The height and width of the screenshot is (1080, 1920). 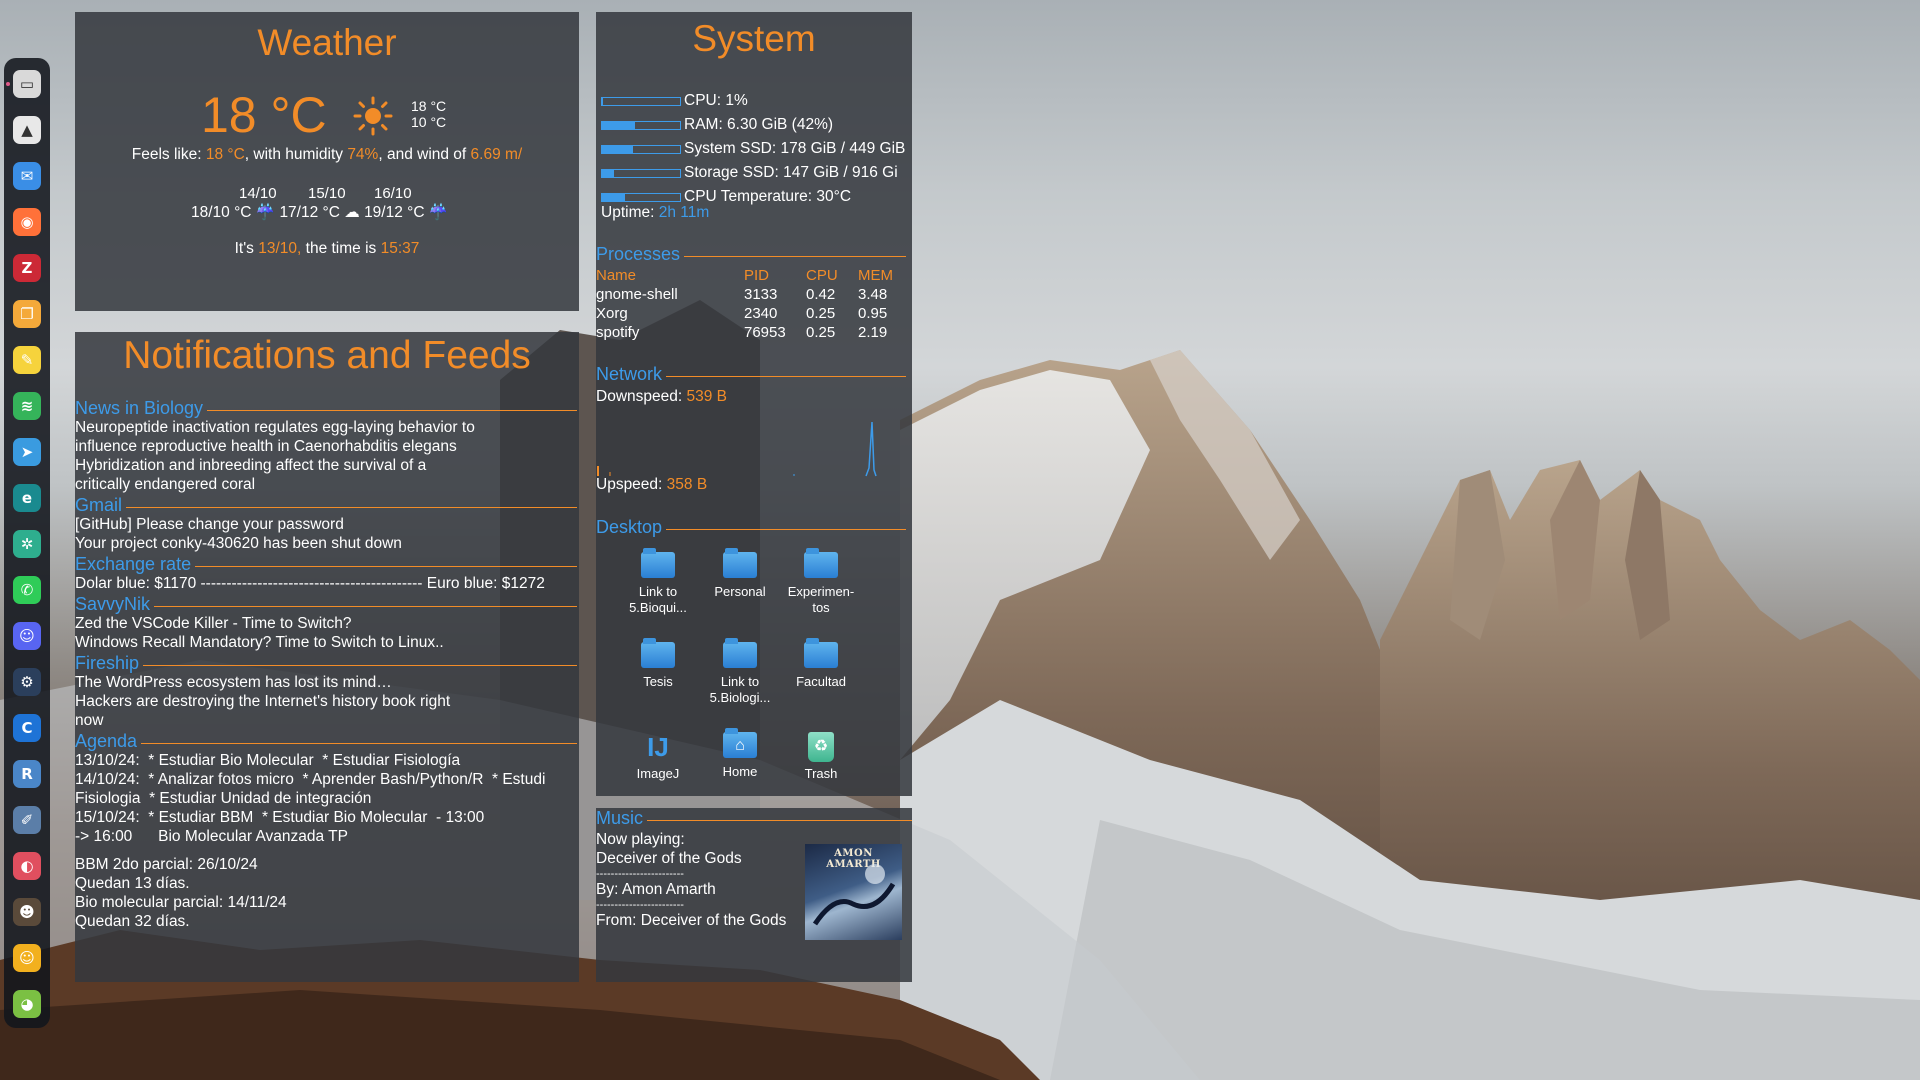 What do you see at coordinates (326, 864) in the screenshot?
I see `feed-item: BBM 2do parcial: 26/10/24` at bounding box center [326, 864].